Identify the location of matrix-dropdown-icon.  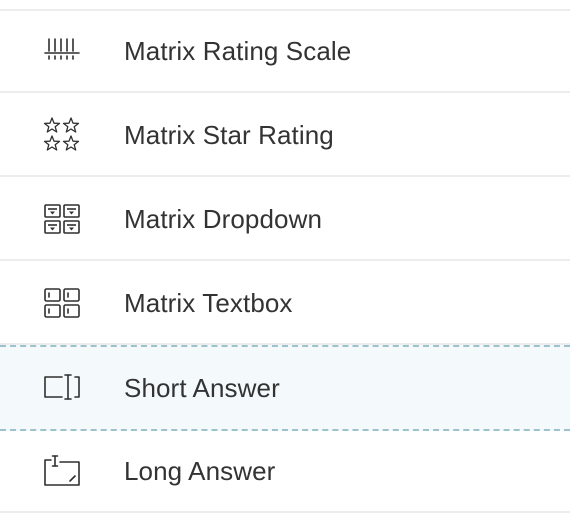
(62, 219).